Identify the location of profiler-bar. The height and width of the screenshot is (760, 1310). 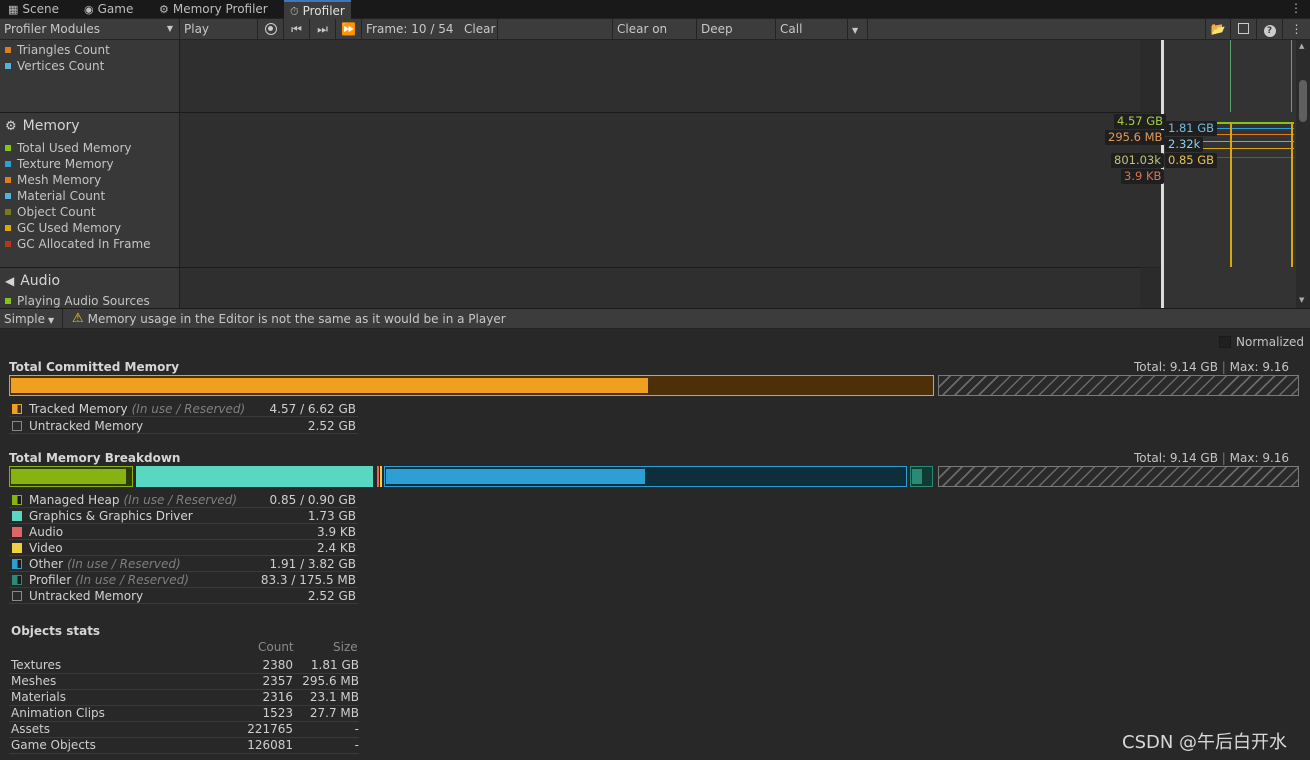
(921, 476).